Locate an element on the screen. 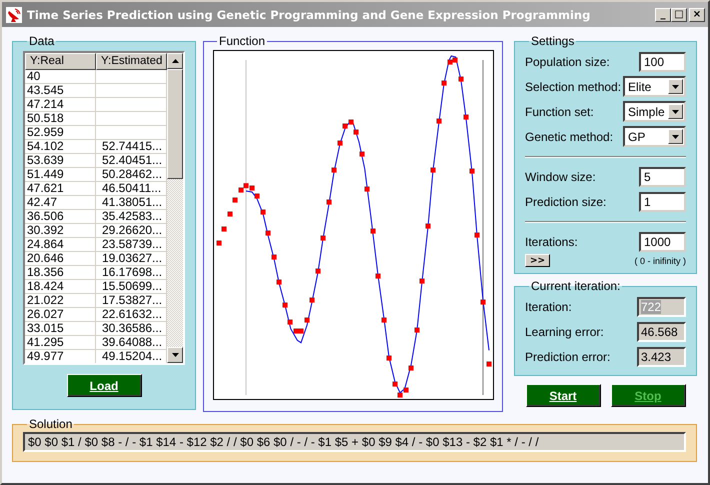  column-header: Y:Estimated is located at coordinates (131, 61).